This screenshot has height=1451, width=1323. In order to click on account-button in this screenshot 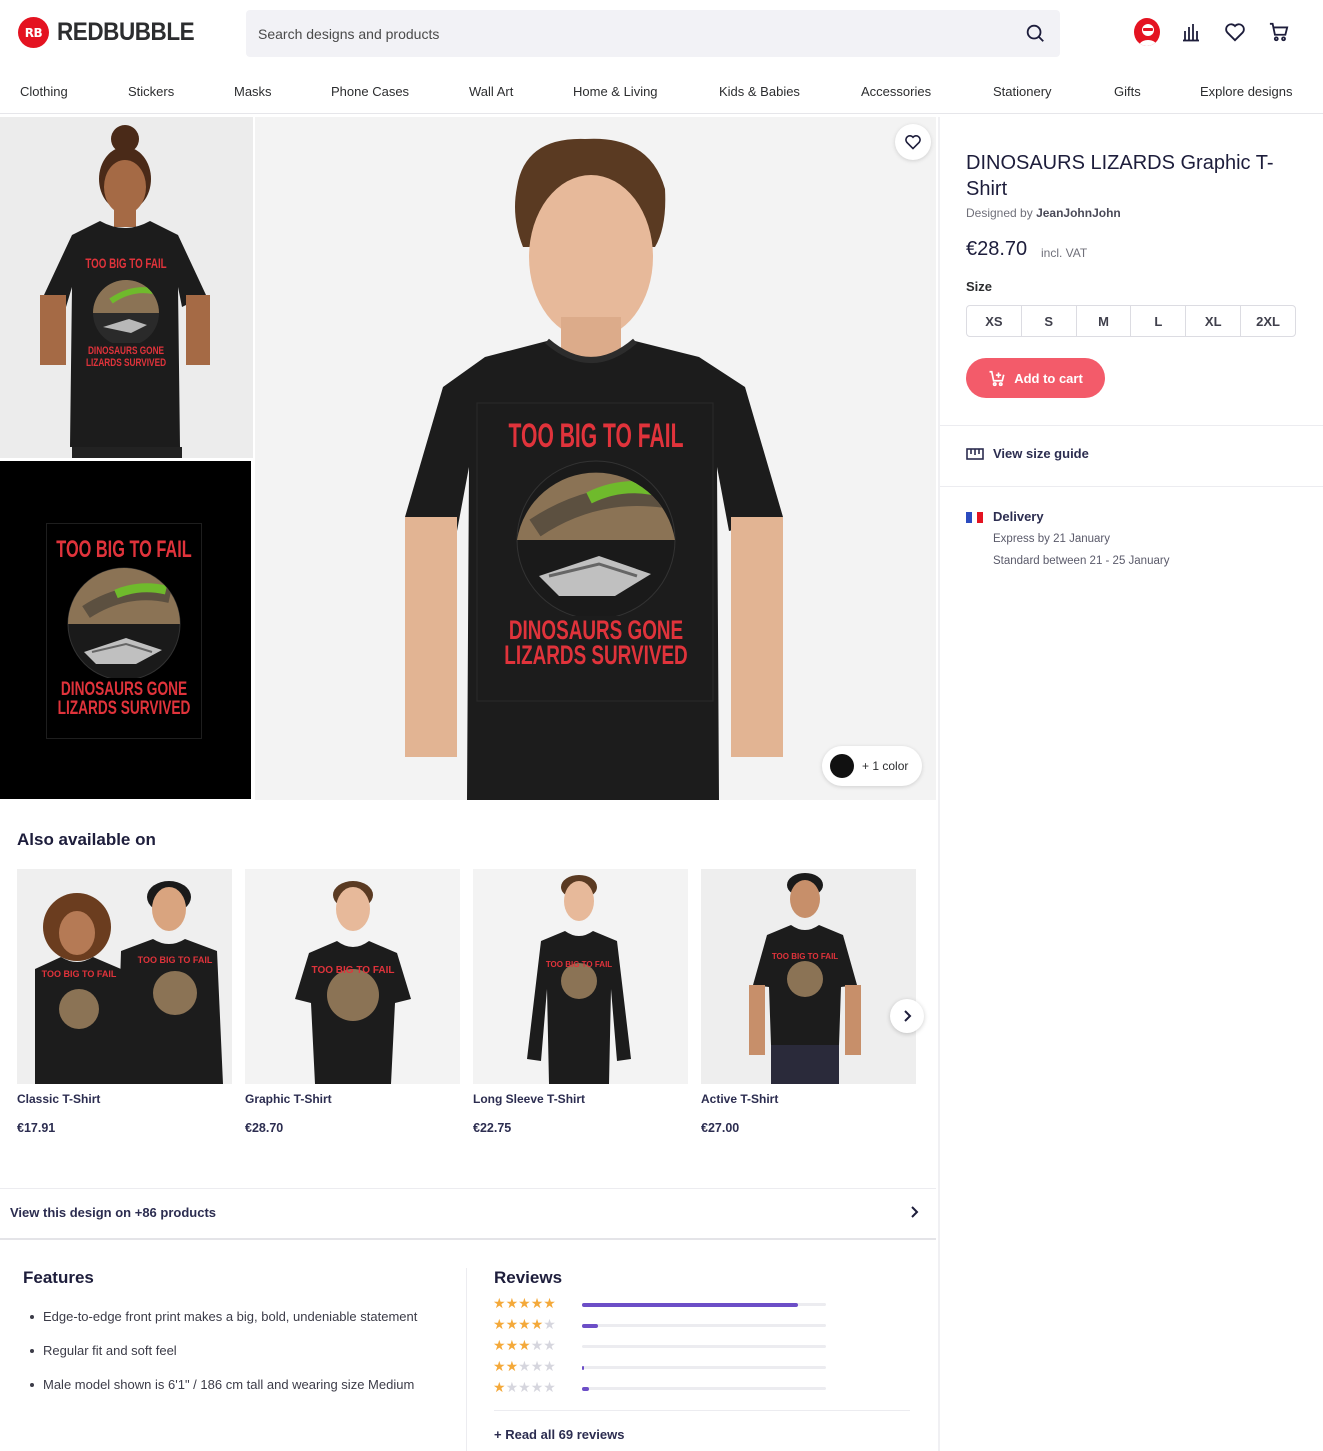, I will do `click(1147, 32)`.